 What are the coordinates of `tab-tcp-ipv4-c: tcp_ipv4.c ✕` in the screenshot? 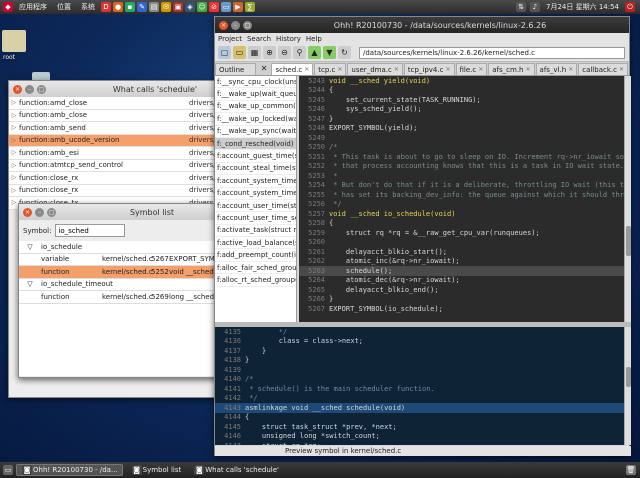 It's located at (429, 69).